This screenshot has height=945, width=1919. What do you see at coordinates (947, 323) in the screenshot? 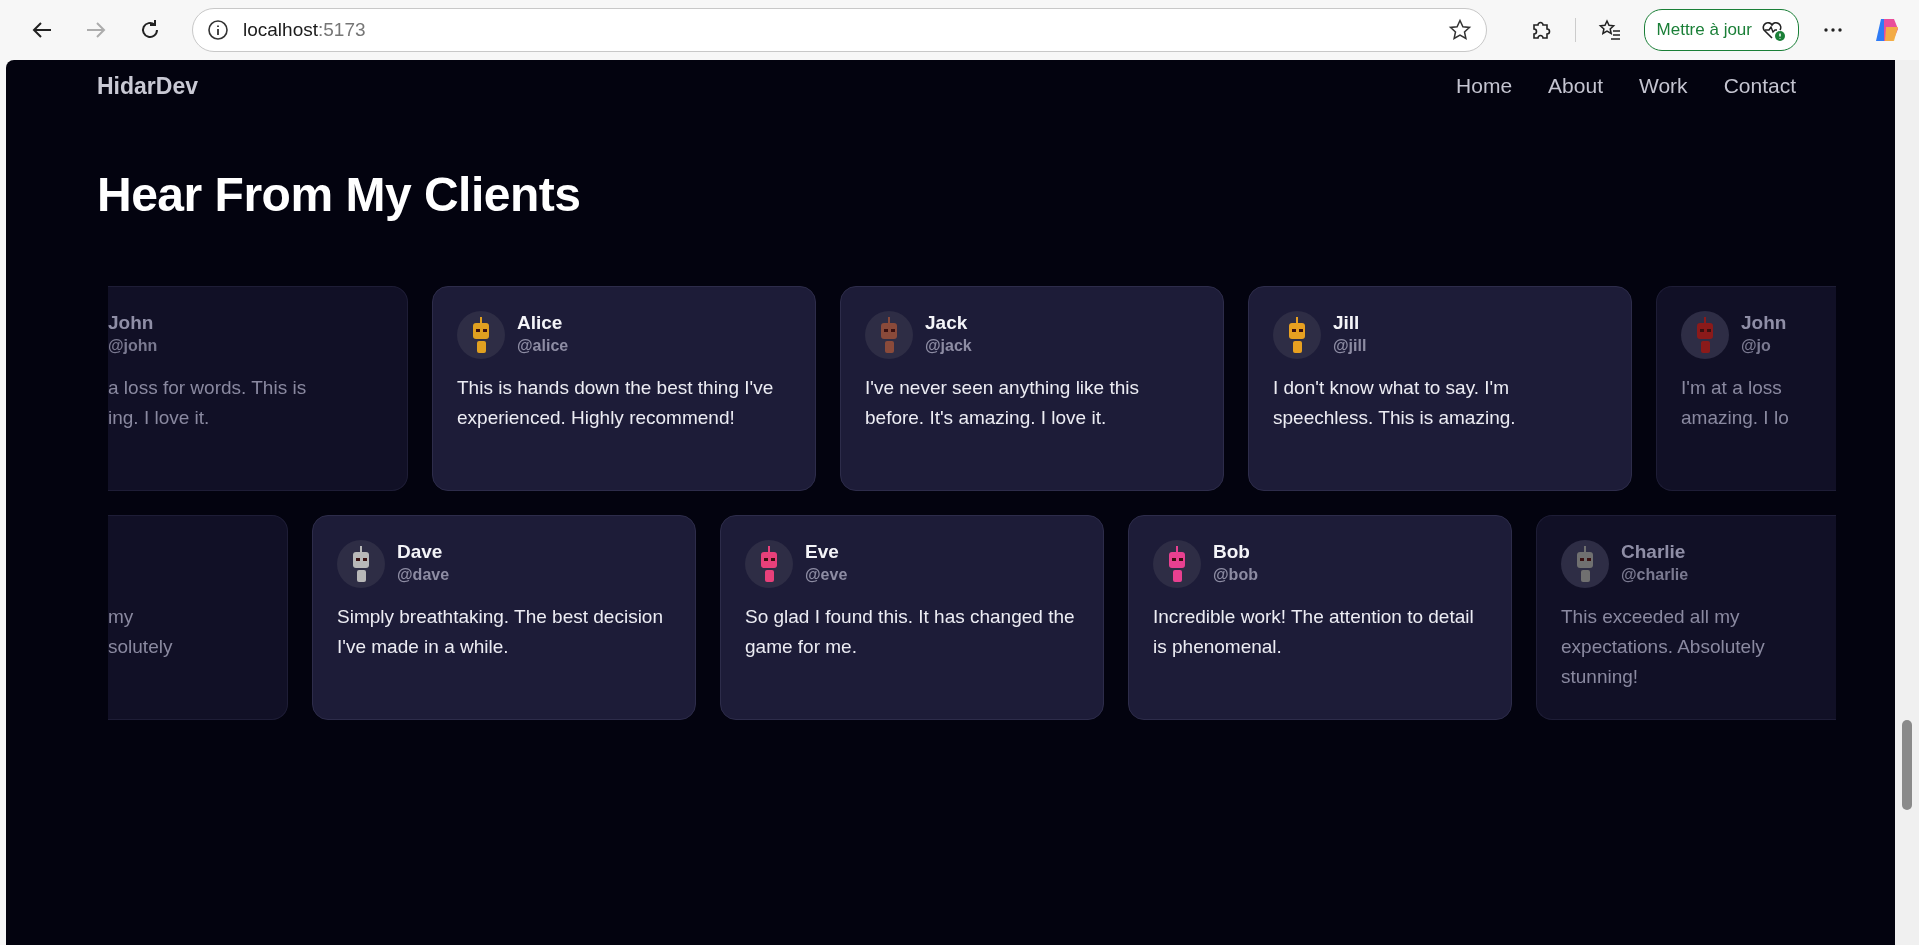
I see `client-name: Jack` at bounding box center [947, 323].